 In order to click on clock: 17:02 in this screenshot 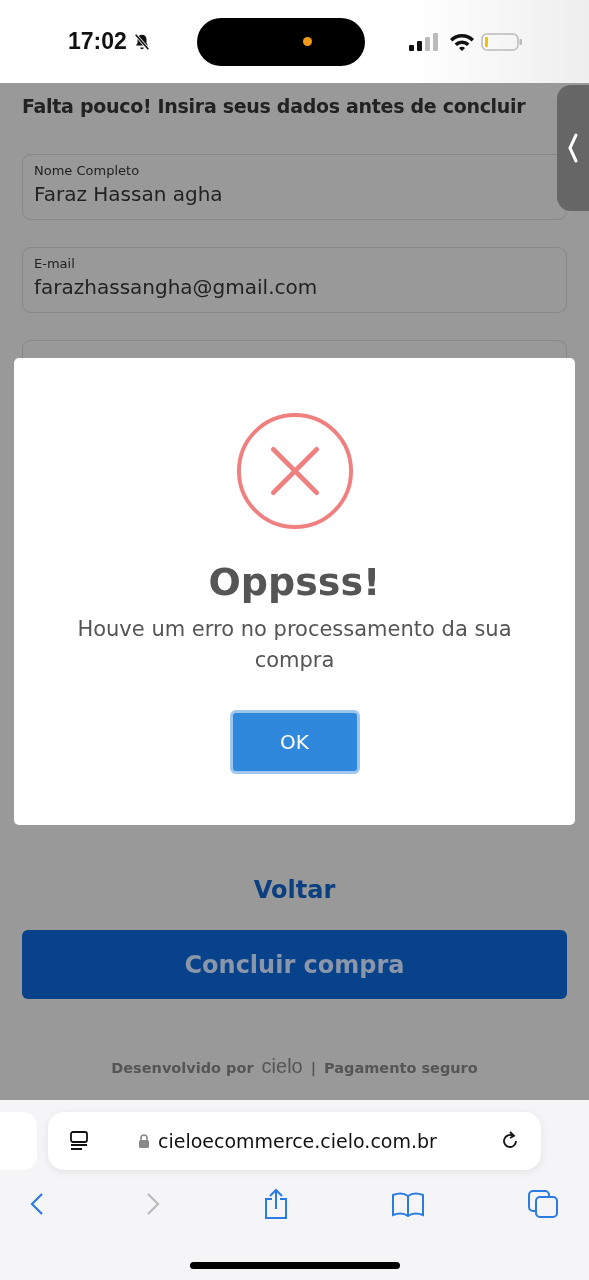, I will do `click(97, 41)`.